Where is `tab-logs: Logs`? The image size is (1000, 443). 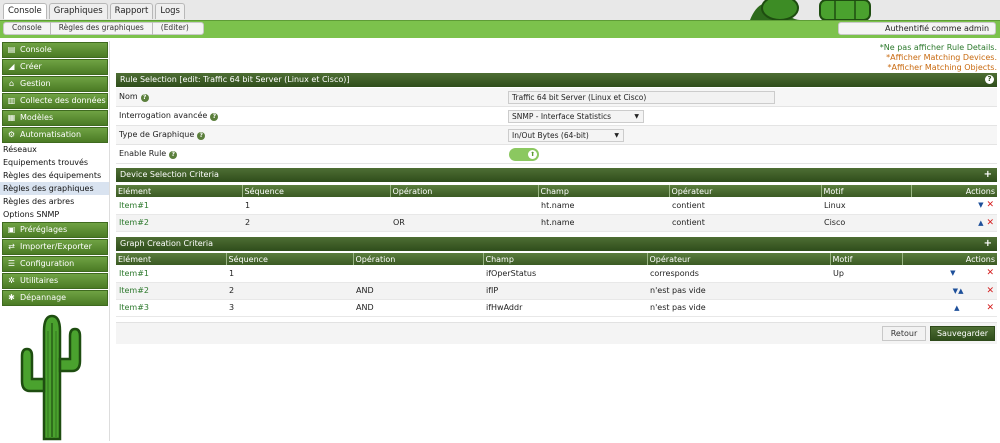
tab-logs: Logs is located at coordinates (170, 11).